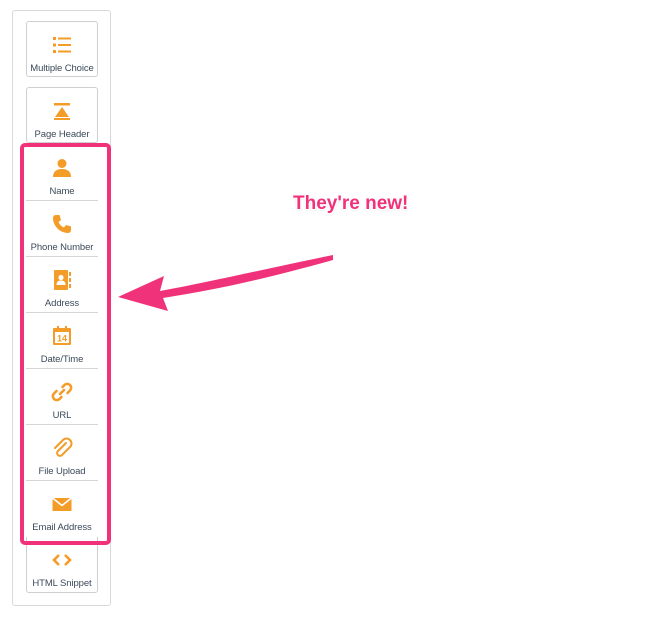  I want to click on phone-icon, so click(62, 224).